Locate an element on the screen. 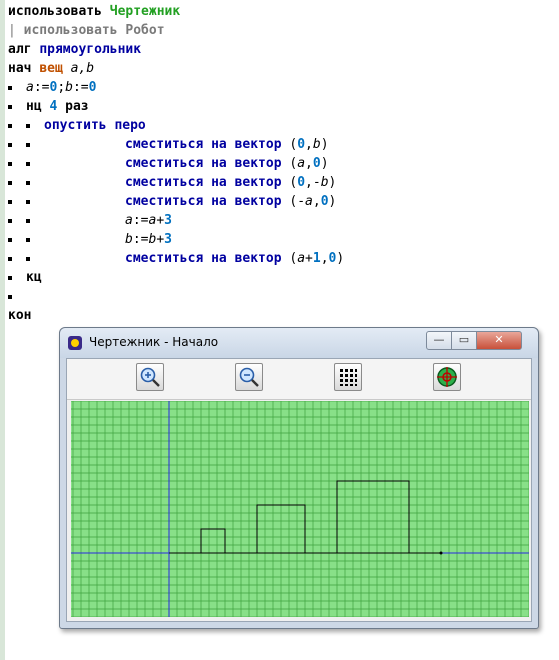 Image resolution: width=559 pixels, height=660 pixels. pen-position is located at coordinates (441, 553).